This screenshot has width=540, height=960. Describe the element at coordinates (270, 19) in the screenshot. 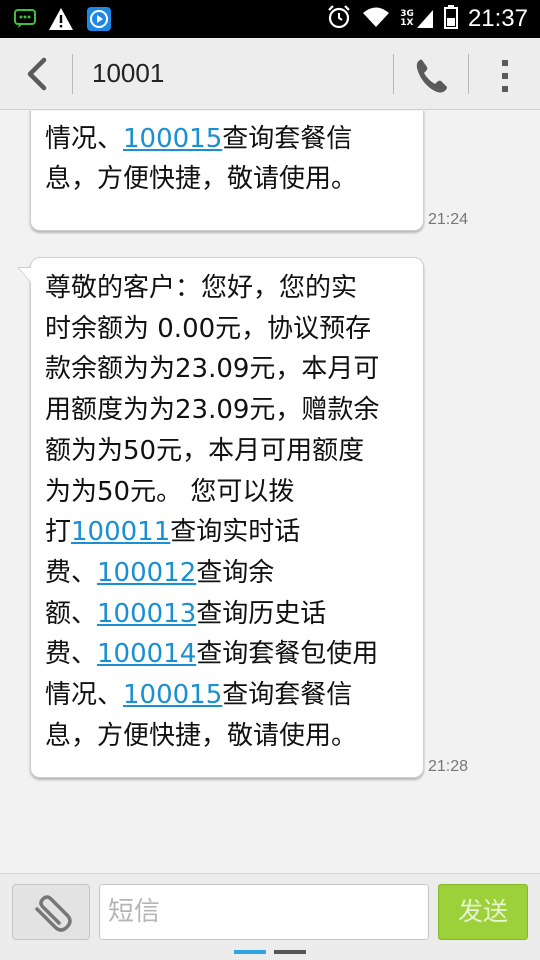

I see `status-bar: 3G 1X 21:37` at that location.